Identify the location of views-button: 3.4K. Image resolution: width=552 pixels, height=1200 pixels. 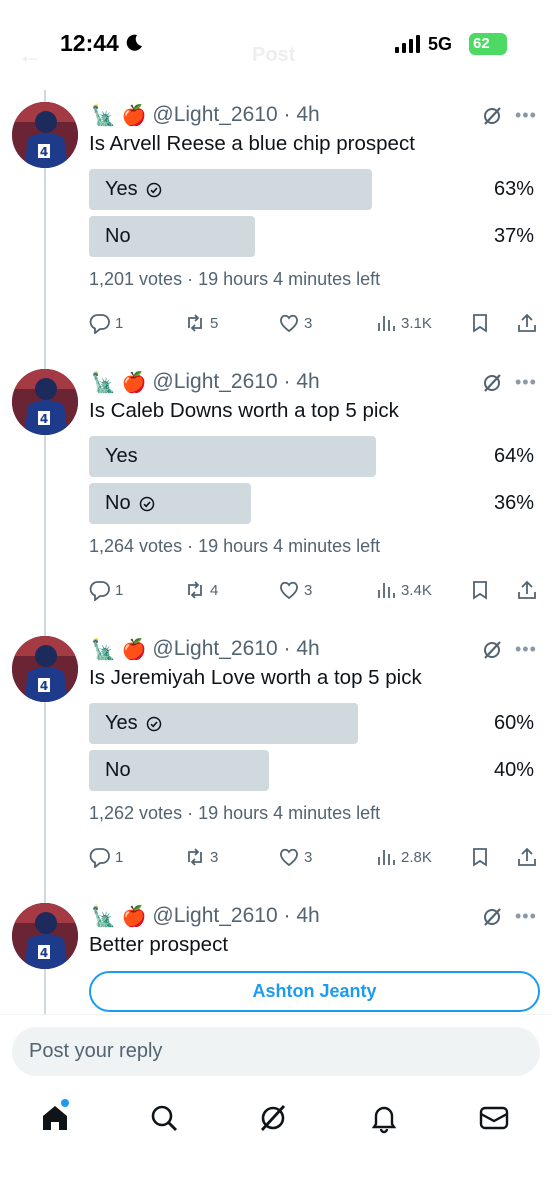
(403, 590).